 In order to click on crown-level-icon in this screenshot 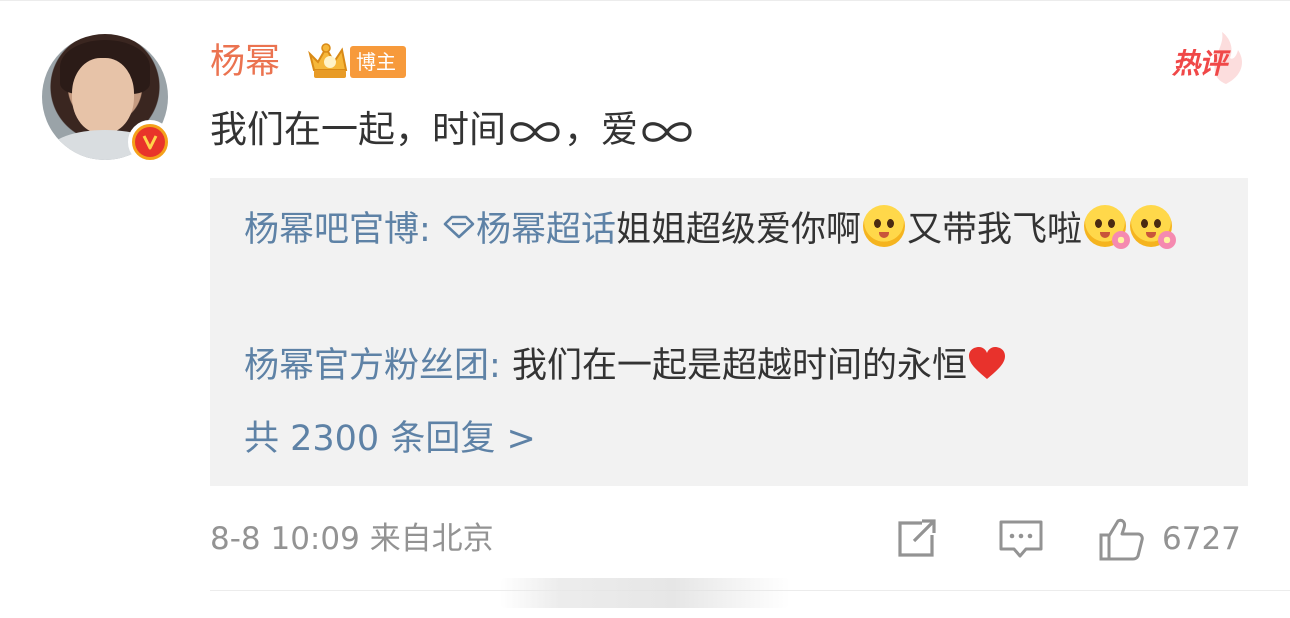, I will do `click(330, 62)`.